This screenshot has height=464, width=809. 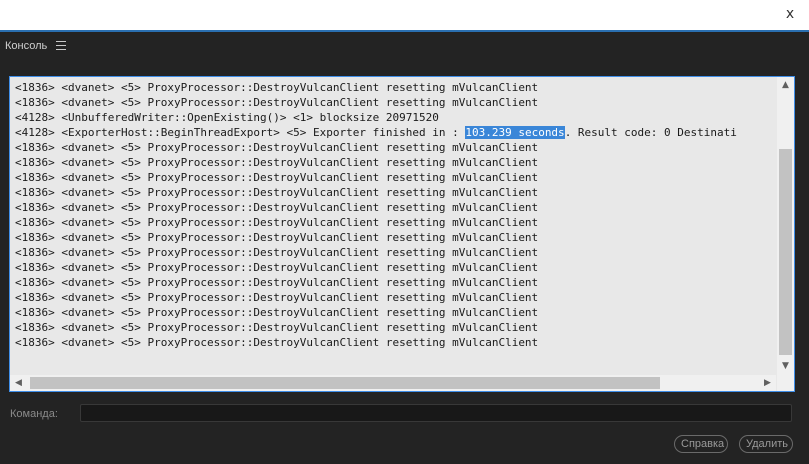 I want to click on hamburger-menu-icon, so click(x=61, y=46).